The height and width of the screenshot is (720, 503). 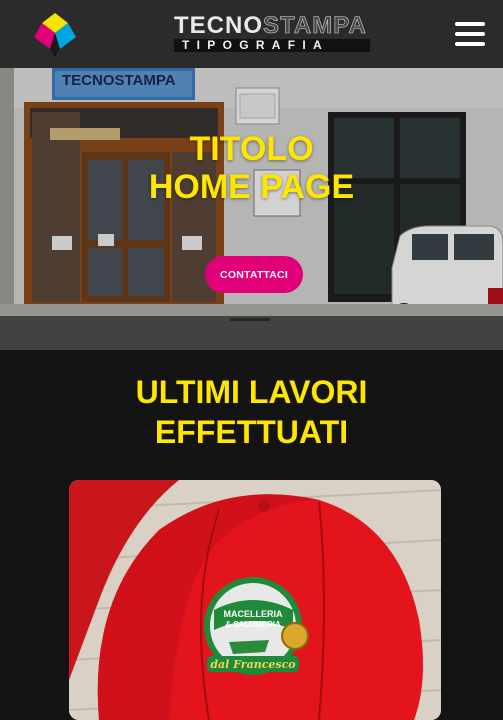 I want to click on brand-logo: TECNOSTAMPA TIPOGRAFIA, so click(x=274, y=32).